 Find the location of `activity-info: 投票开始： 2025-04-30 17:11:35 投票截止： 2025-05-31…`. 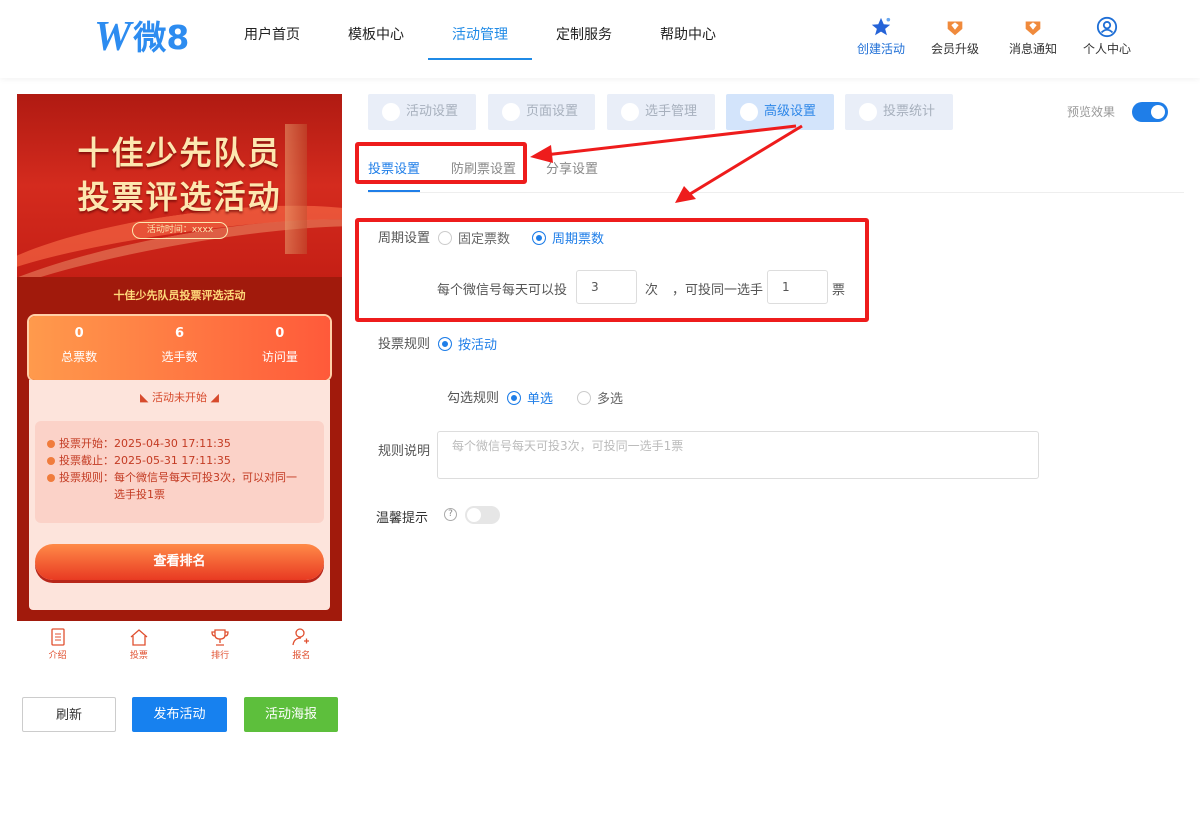

activity-info: 投票开始： 2025-04-30 17:11:35 投票截止： 2025-05-31… is located at coordinates (179, 472).